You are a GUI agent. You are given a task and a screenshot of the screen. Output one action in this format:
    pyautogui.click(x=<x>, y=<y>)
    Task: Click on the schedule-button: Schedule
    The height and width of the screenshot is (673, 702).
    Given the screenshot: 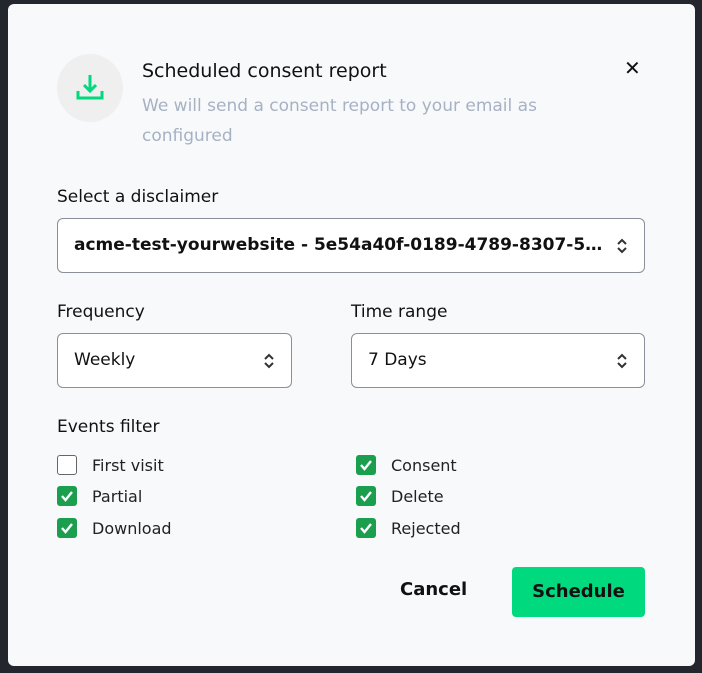 What is the action you would take?
    pyautogui.click(x=578, y=592)
    